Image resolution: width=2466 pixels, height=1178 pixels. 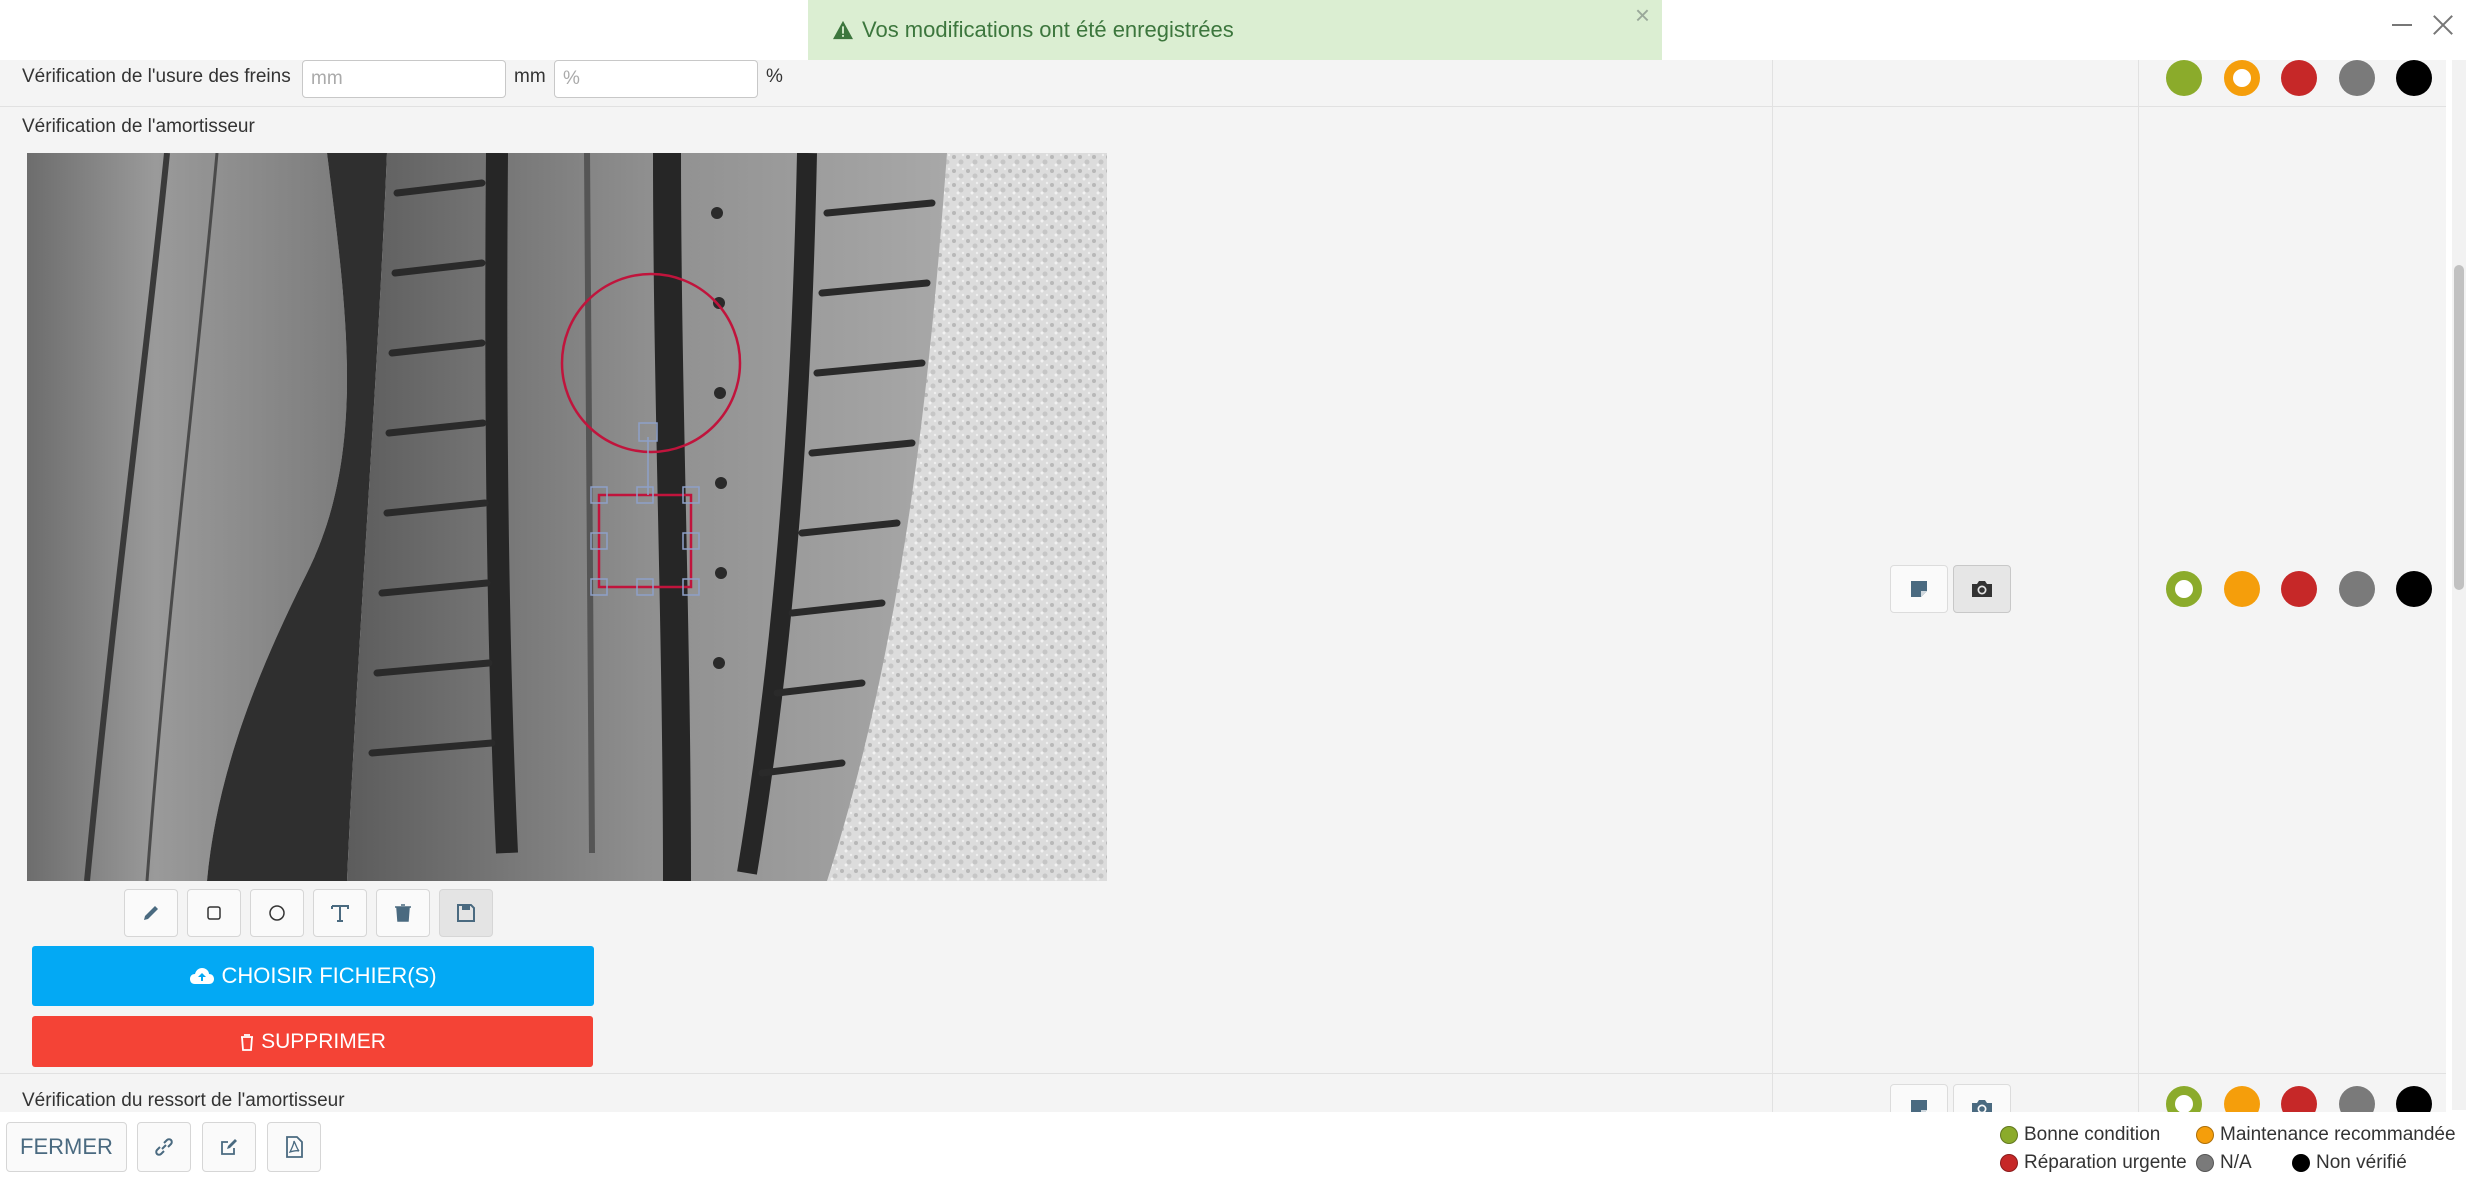 What do you see at coordinates (2009, 1163) in the screenshot?
I see `legend-urgent-dot` at bounding box center [2009, 1163].